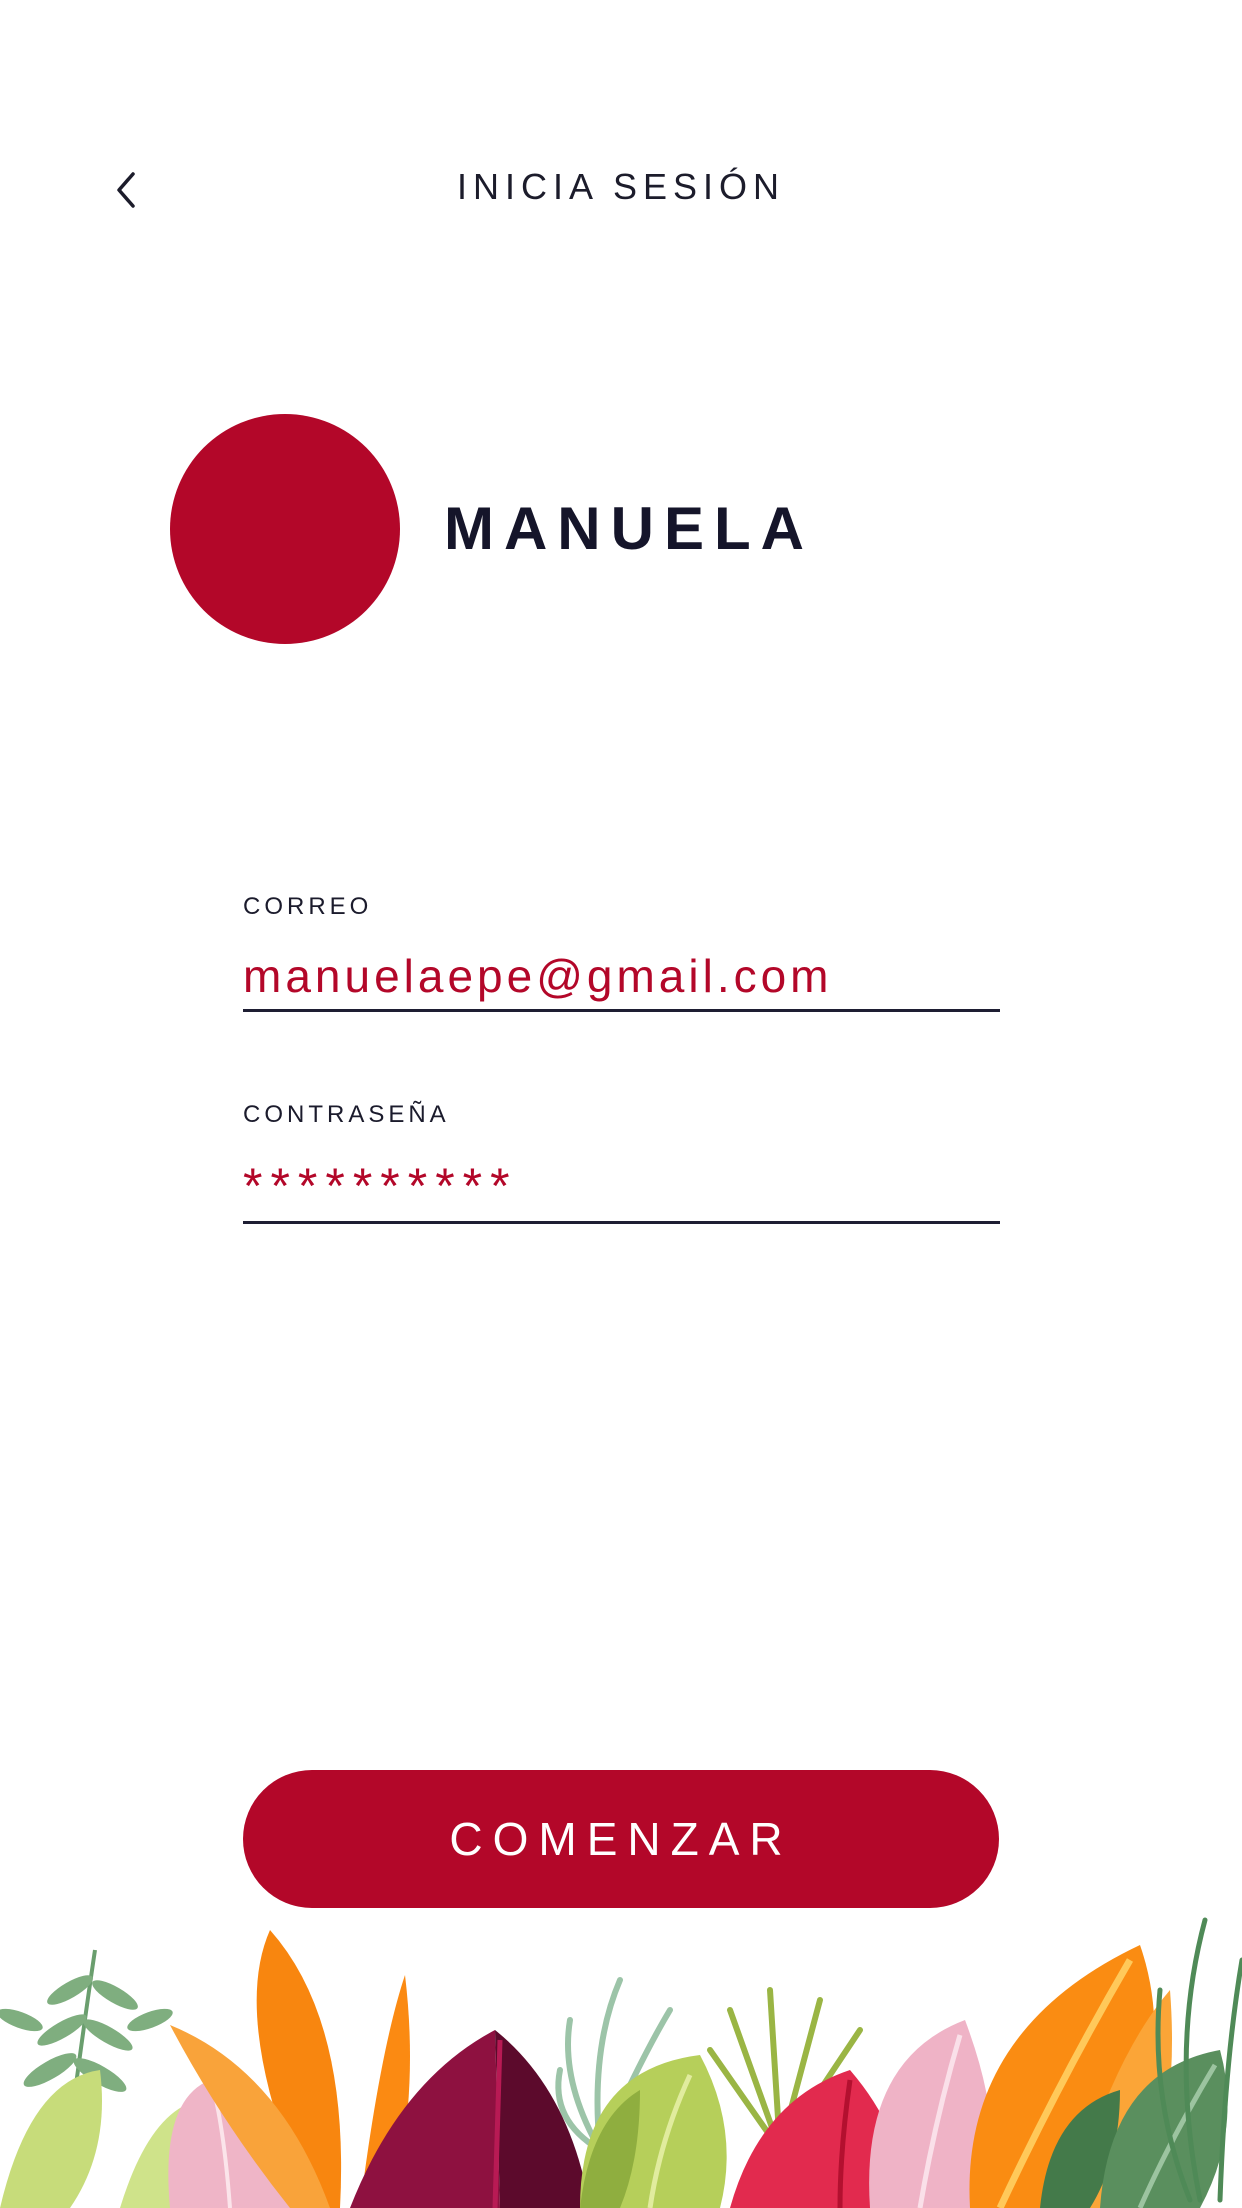 The height and width of the screenshot is (2208, 1242). What do you see at coordinates (629, 528) in the screenshot?
I see `user-name: MANUELA` at bounding box center [629, 528].